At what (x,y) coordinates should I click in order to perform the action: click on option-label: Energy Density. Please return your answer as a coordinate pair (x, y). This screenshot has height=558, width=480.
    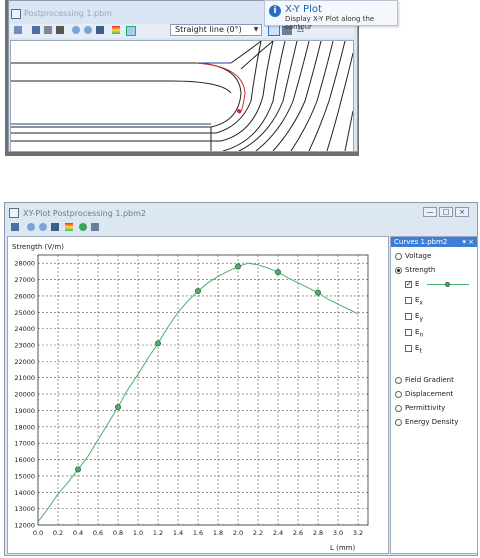
    Looking at the image, I should click on (432, 422).